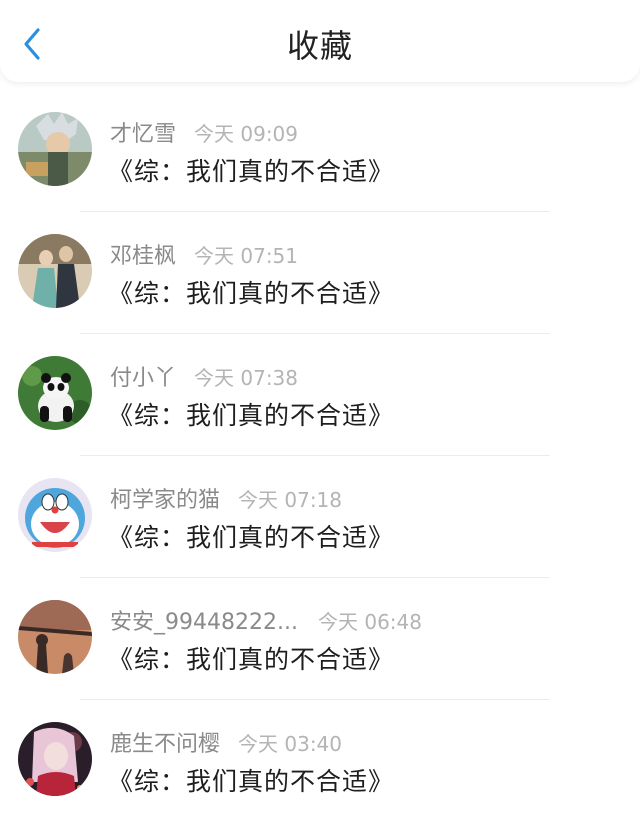  Describe the element at coordinates (143, 134) in the screenshot. I see `user-name: 才忆雪` at that location.